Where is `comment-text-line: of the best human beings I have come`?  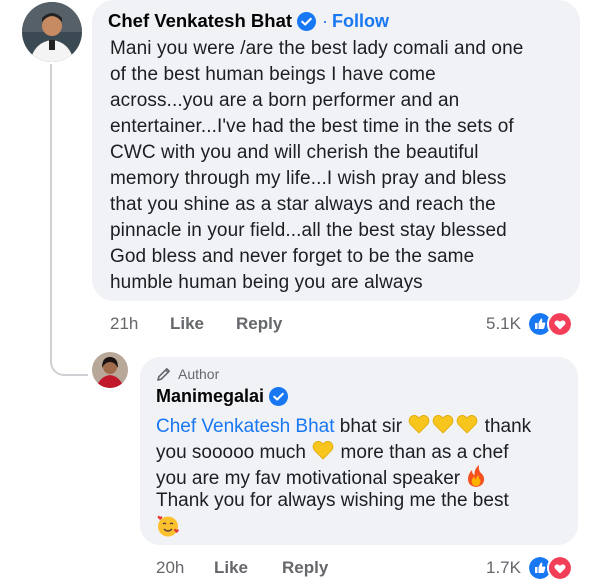
comment-text-line: of the best human beings I have come is located at coordinates (273, 74).